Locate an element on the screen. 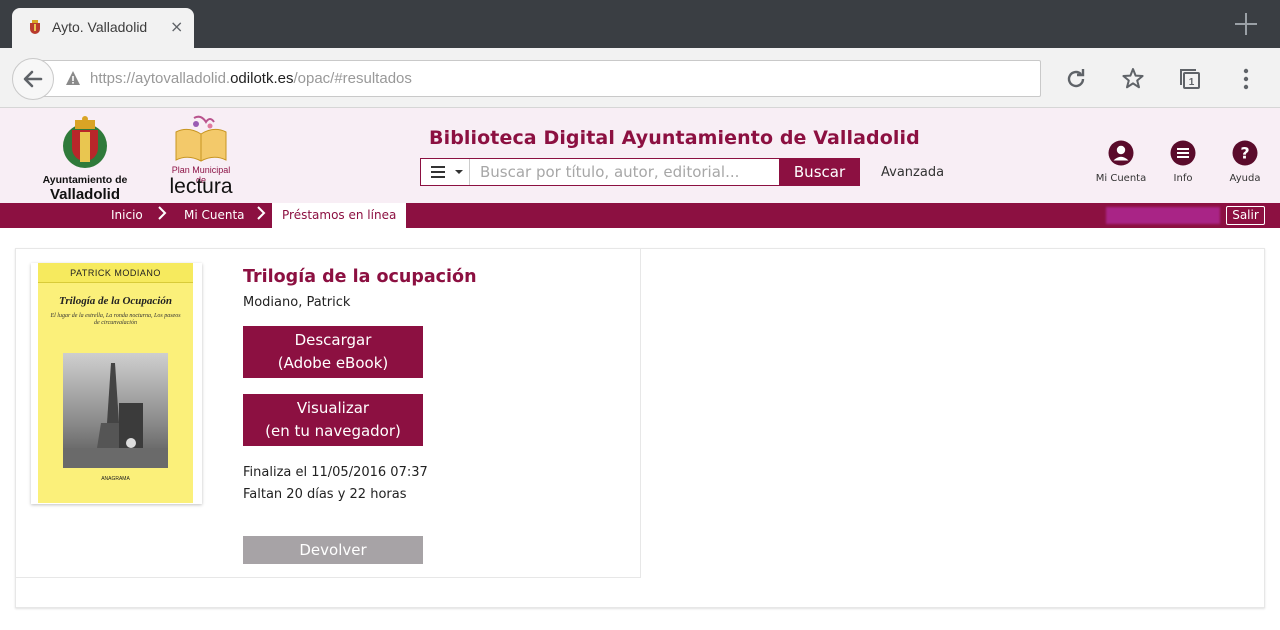  advanced-search-link: Avanzada is located at coordinates (912, 172).